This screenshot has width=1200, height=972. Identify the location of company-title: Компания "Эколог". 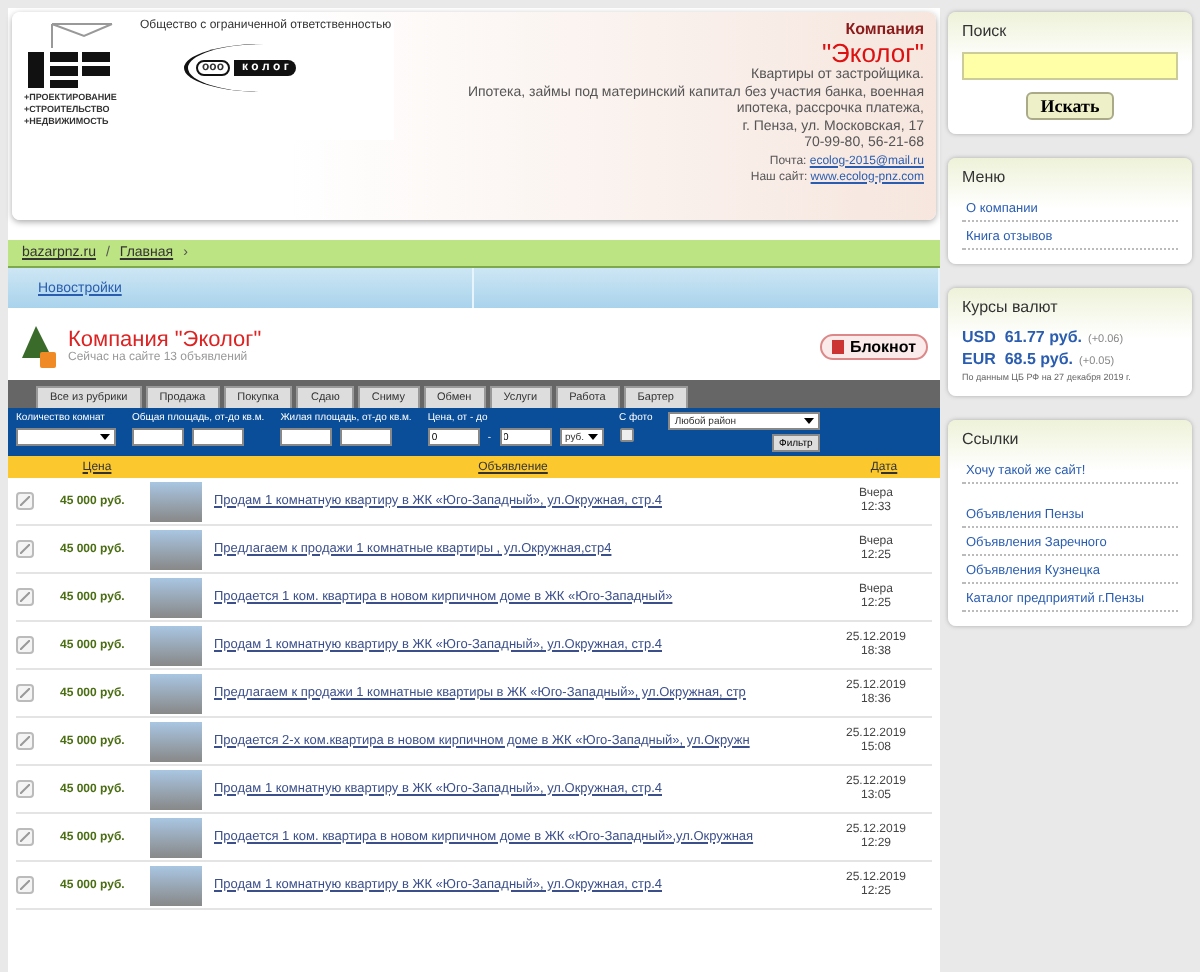
(166, 340).